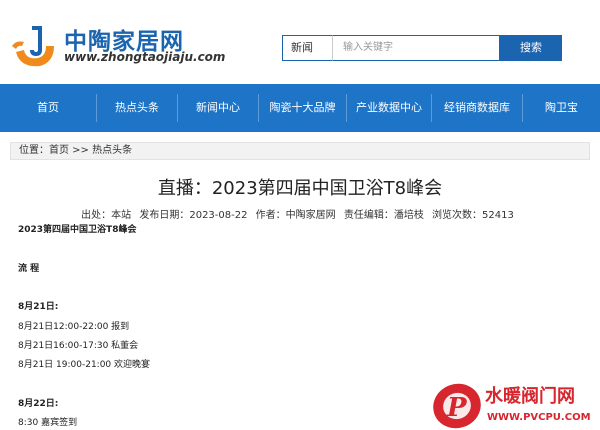 The image size is (600, 430). Describe the element at coordinates (300, 151) in the screenshot. I see `breadcrumb: 位置：首页 >> 热点头条` at that location.